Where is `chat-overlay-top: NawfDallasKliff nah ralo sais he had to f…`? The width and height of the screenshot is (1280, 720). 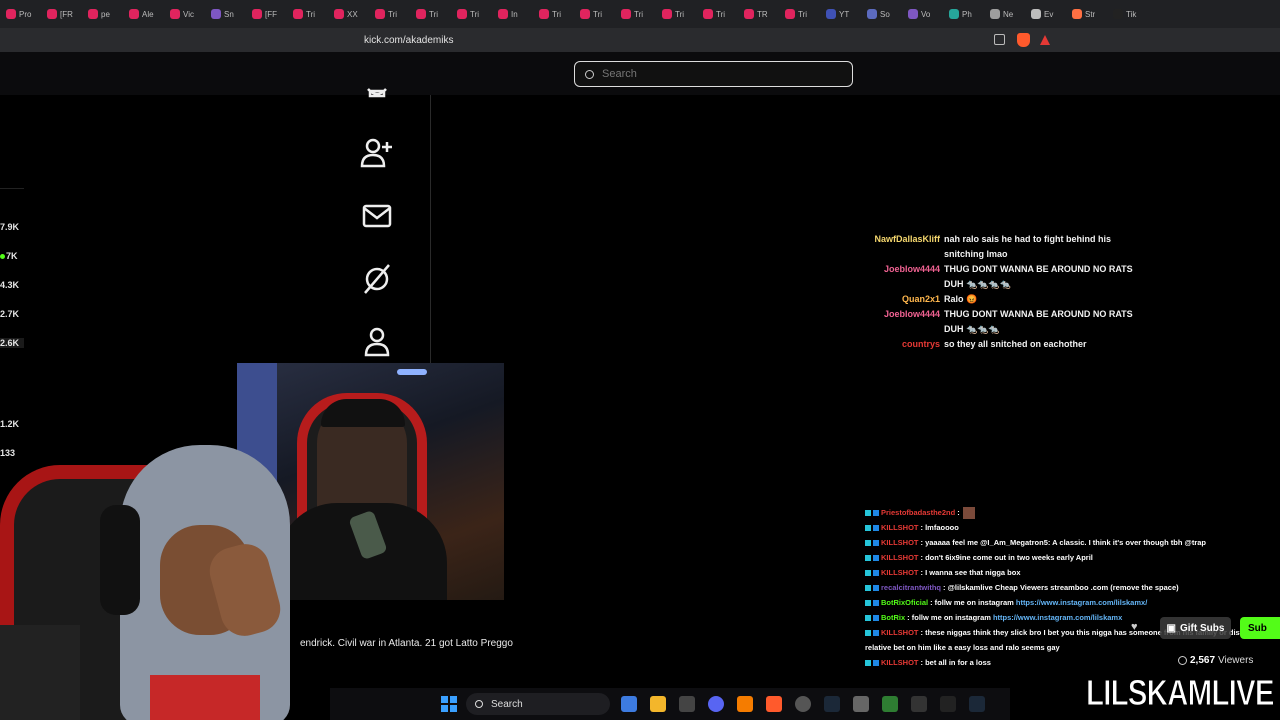 chat-overlay-top: NawfDallasKliff nah ralo sais he had to f… is located at coordinates (1000, 292).